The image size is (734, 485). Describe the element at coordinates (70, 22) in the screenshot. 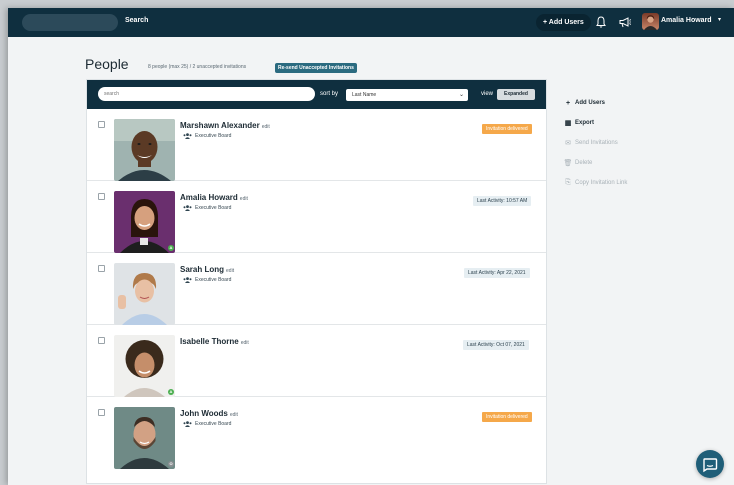

I see `global-search-input` at that location.